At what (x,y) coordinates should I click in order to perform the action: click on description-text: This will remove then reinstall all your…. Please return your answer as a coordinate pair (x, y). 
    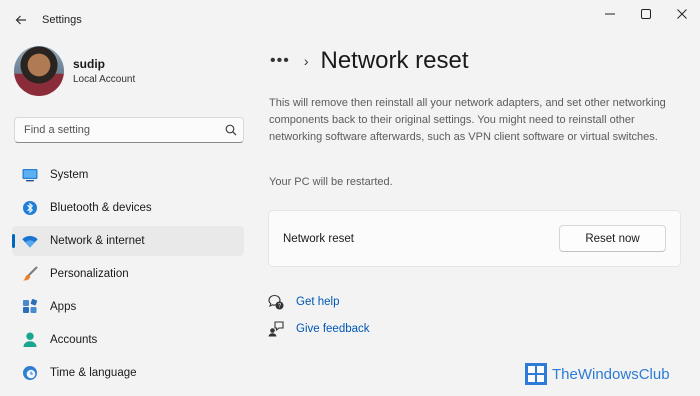
    Looking at the image, I should click on (467, 120).